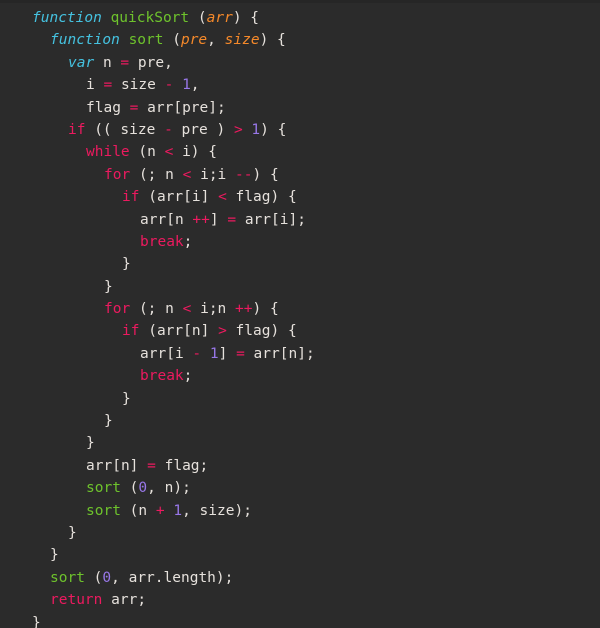 Image resolution: width=600 pixels, height=628 pixels. What do you see at coordinates (300, 108) in the screenshot?
I see `code-line: flag = arr[pre];` at bounding box center [300, 108].